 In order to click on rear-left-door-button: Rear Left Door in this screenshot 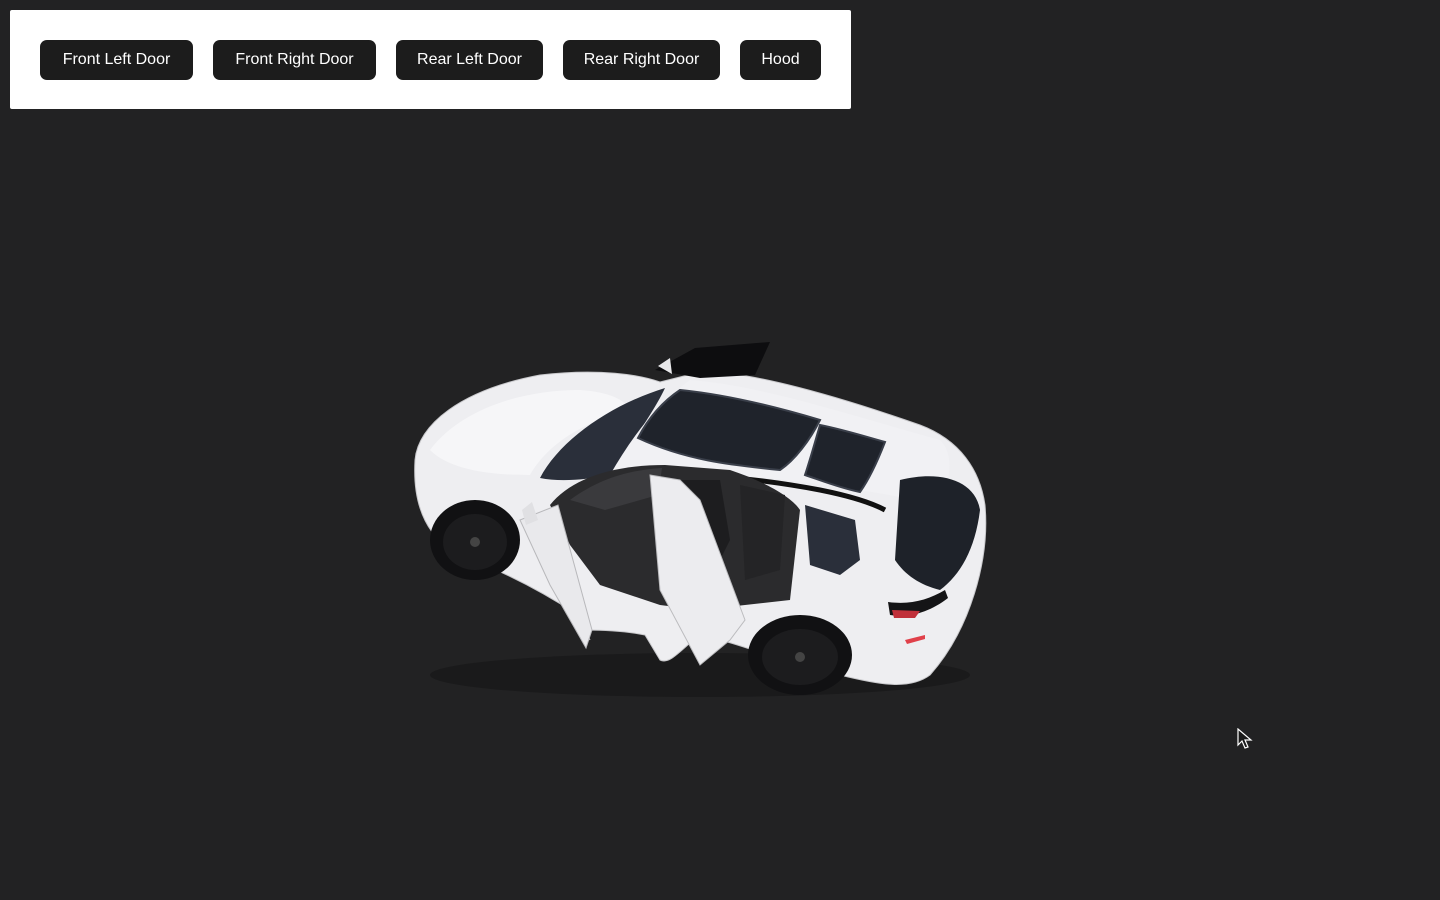, I will do `click(469, 60)`.